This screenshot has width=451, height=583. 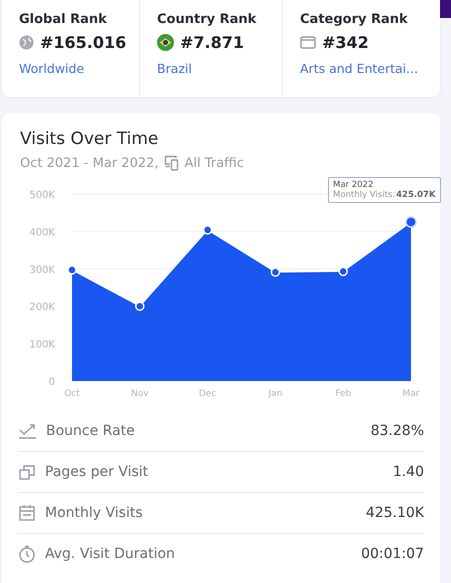 I want to click on axis-label: Jan, so click(x=275, y=394).